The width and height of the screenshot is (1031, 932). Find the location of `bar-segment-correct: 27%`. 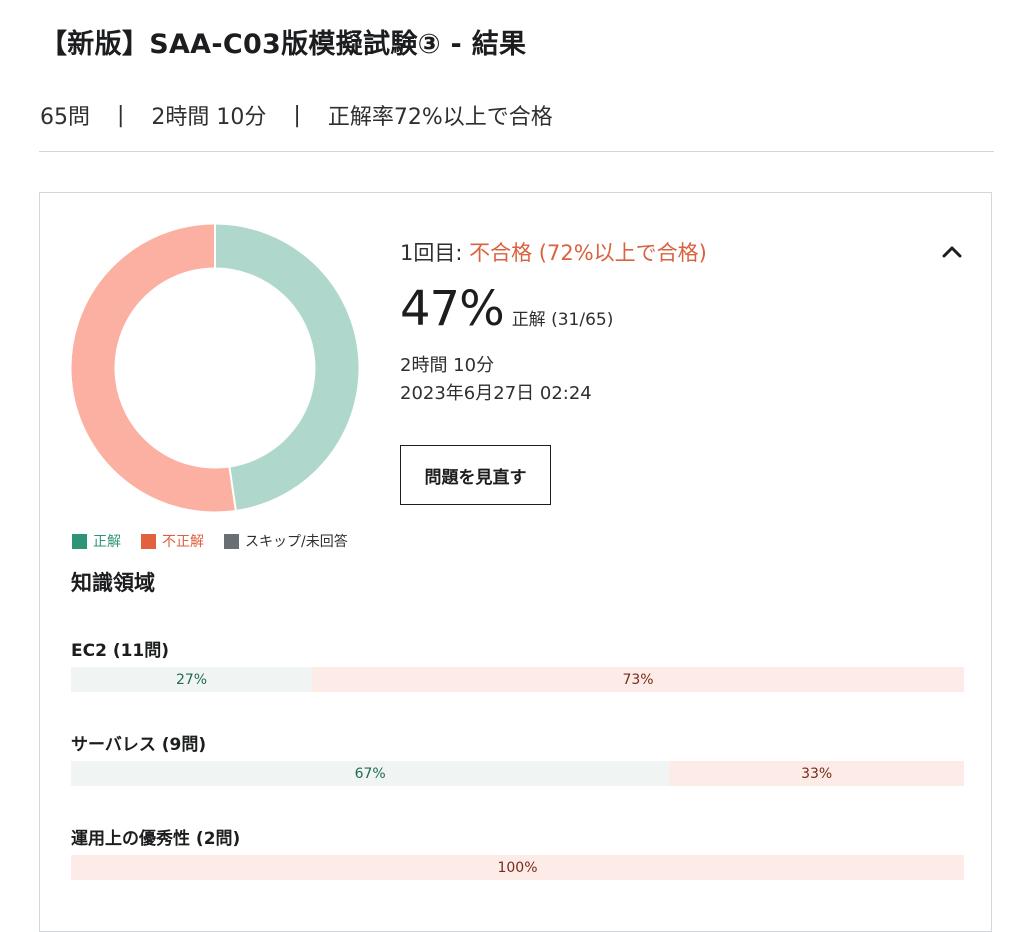

bar-segment-correct: 27% is located at coordinates (192, 679).